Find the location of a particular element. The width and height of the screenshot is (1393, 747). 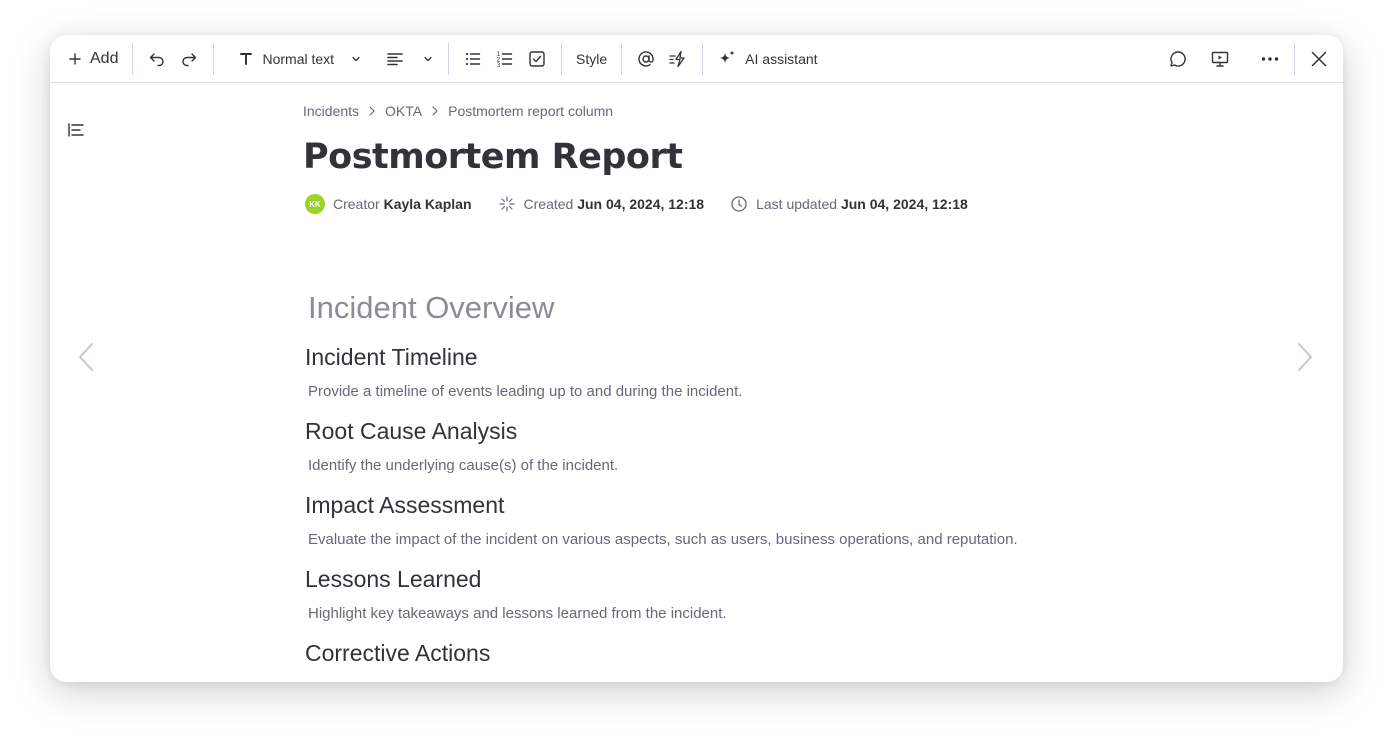

lightning-icon is located at coordinates (677, 58).